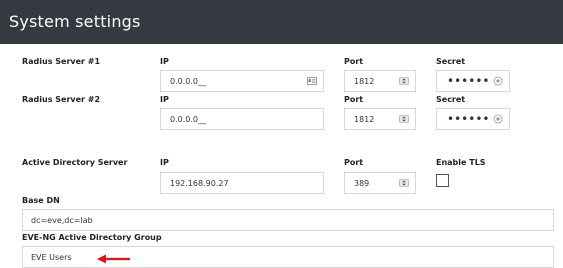 Image resolution: width=563 pixels, height=268 pixels. I want to click on base-dn-field: dc=eve,dc=lab, so click(288, 220).